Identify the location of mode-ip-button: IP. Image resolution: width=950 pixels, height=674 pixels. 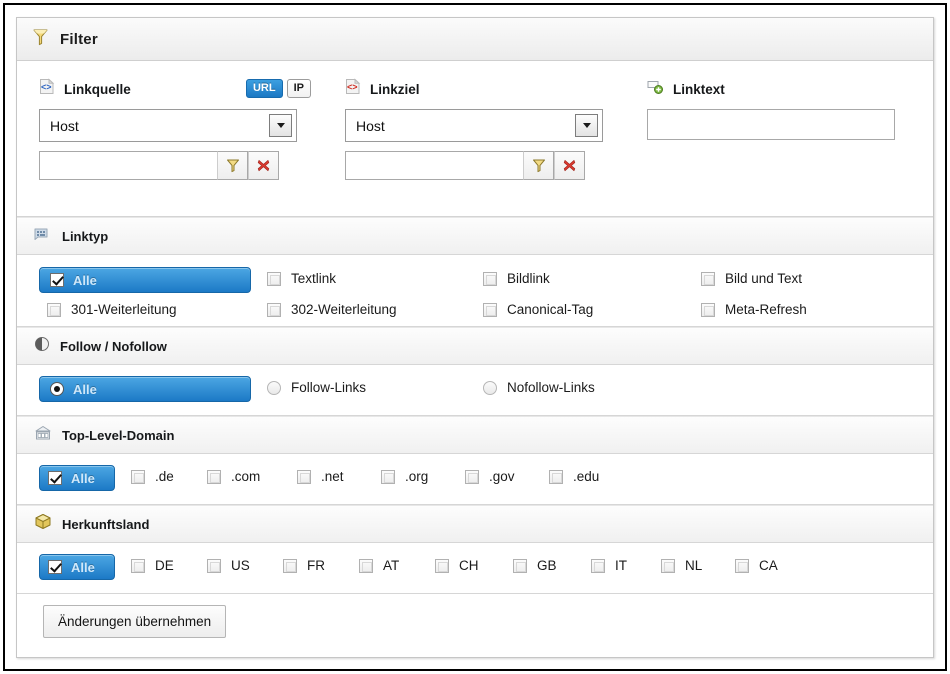
(298, 88).